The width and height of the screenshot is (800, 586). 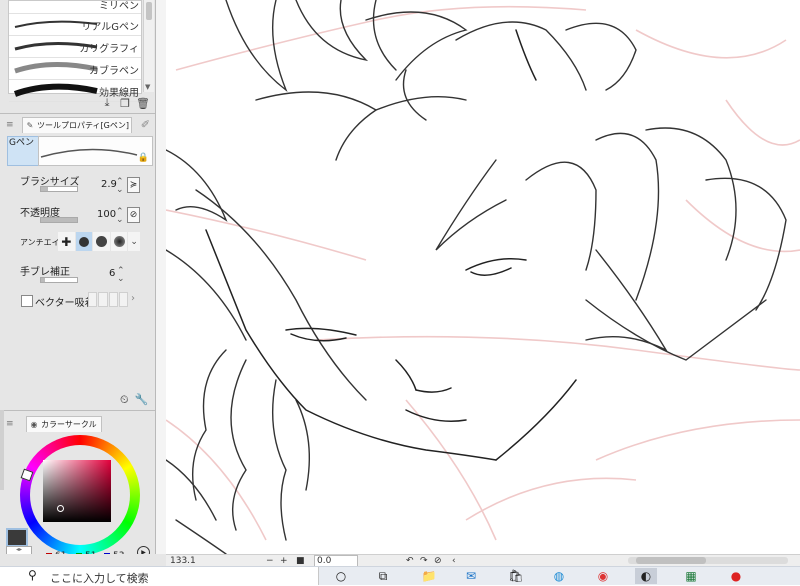 I want to click on brush-list: ミリペン リアルGペン カリグラフィ カブラペン 効果線用, so click(x=75, y=51).